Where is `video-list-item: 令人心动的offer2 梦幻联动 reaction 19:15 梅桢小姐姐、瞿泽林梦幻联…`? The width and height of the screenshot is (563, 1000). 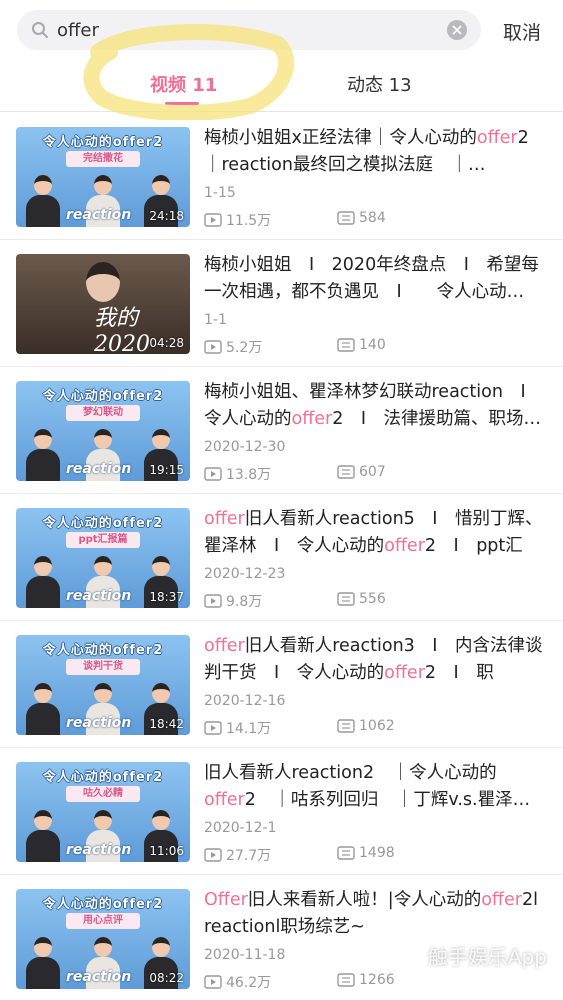 video-list-item: 令人心动的offer2 梦幻联动 reaction 19:15 梅桢小姐姐、瞿泽林梦幻联… is located at coordinates (281, 430).